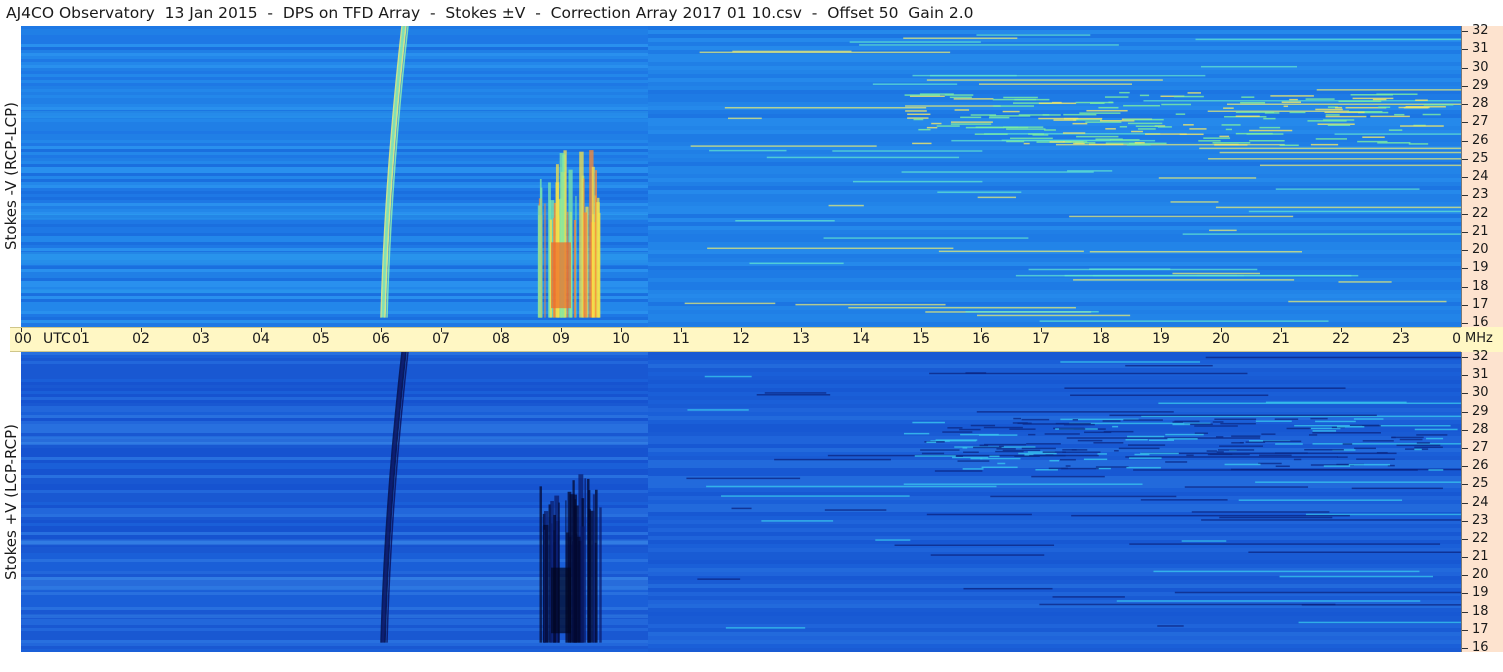 This screenshot has width=1503, height=672. Describe the element at coordinates (321, 339) in the screenshot. I see `time-tick-label: 05` at that location.